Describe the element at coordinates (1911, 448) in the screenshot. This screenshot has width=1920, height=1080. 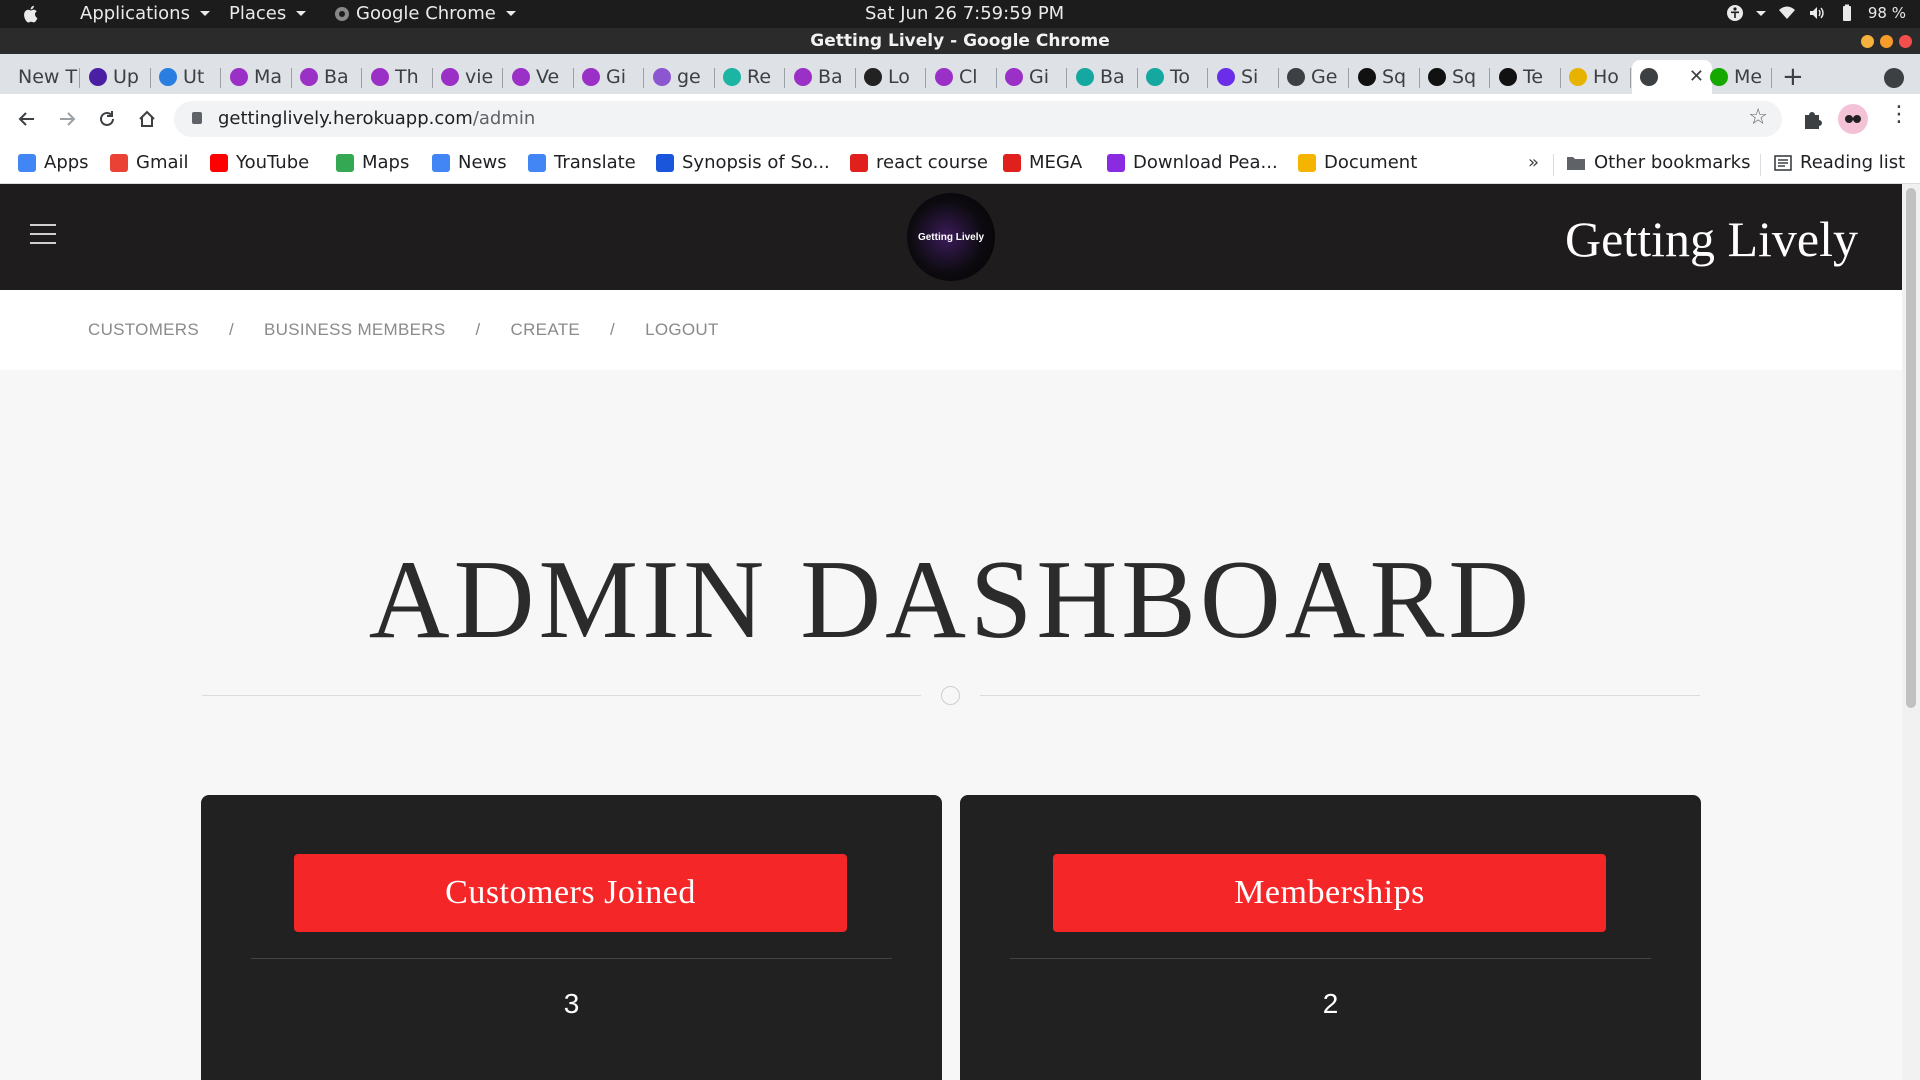
I see `scrollbar-thumb` at that location.